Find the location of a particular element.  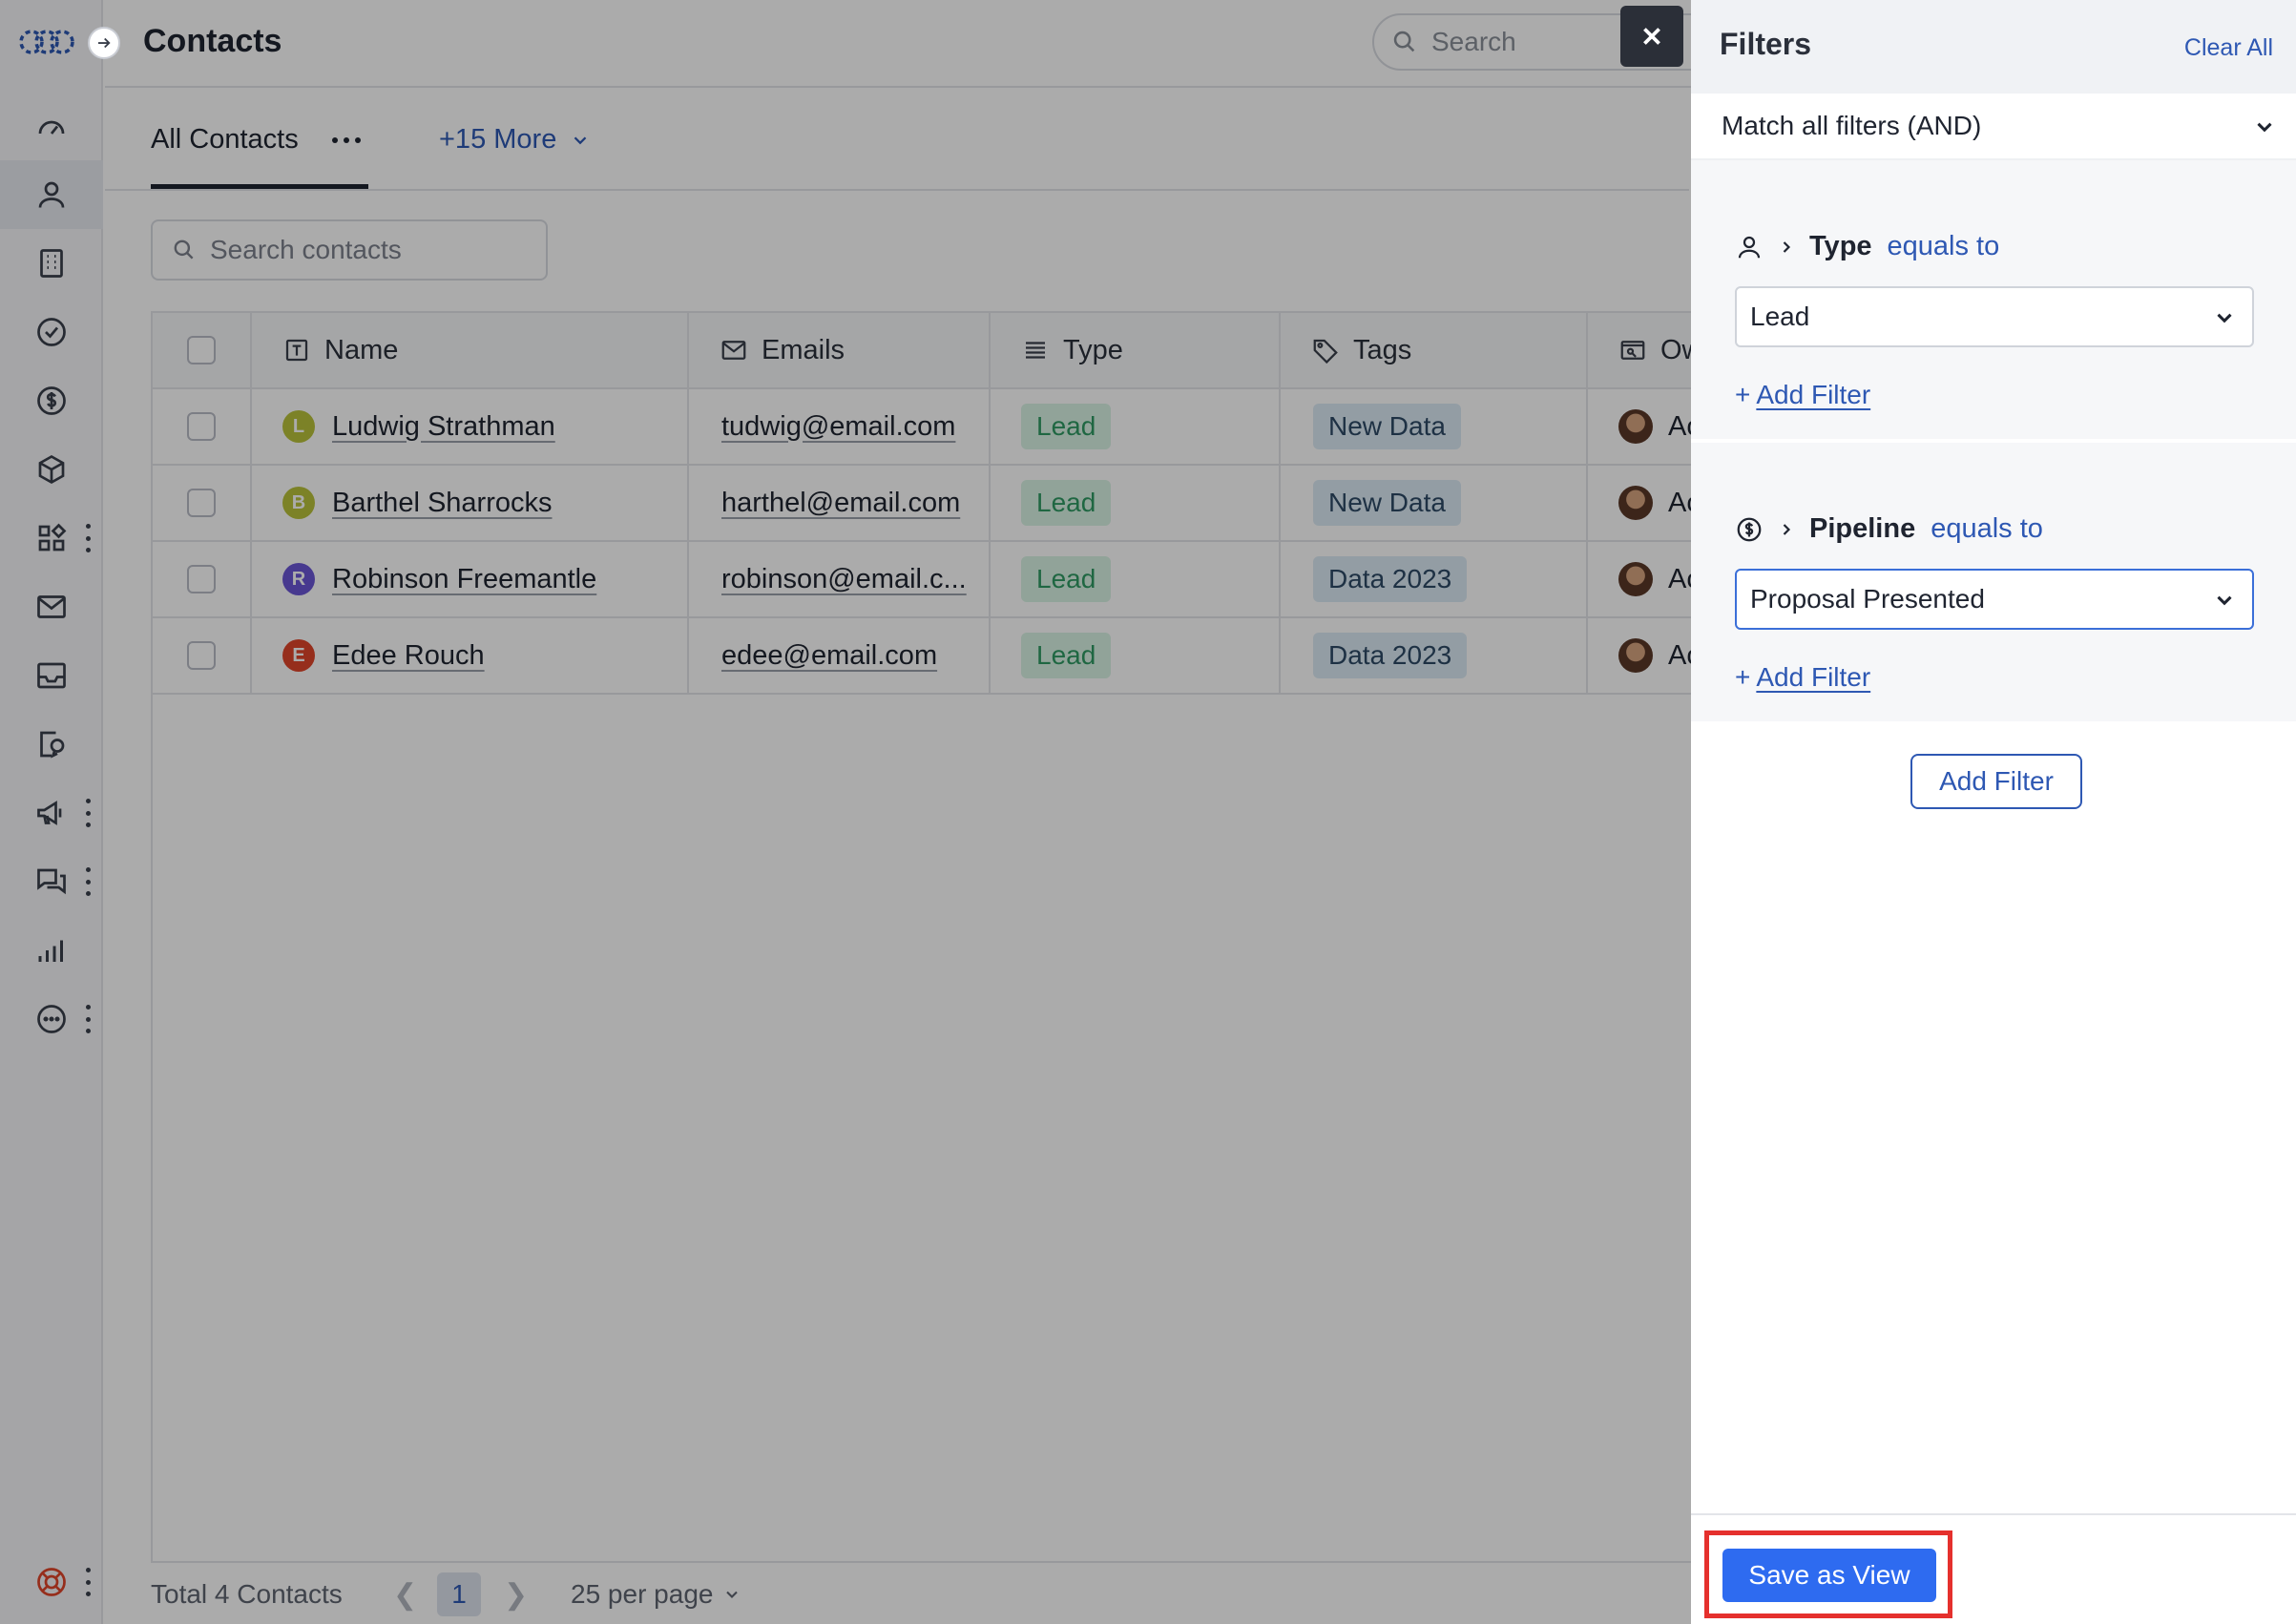

filters-title: Filters is located at coordinates (1766, 44).